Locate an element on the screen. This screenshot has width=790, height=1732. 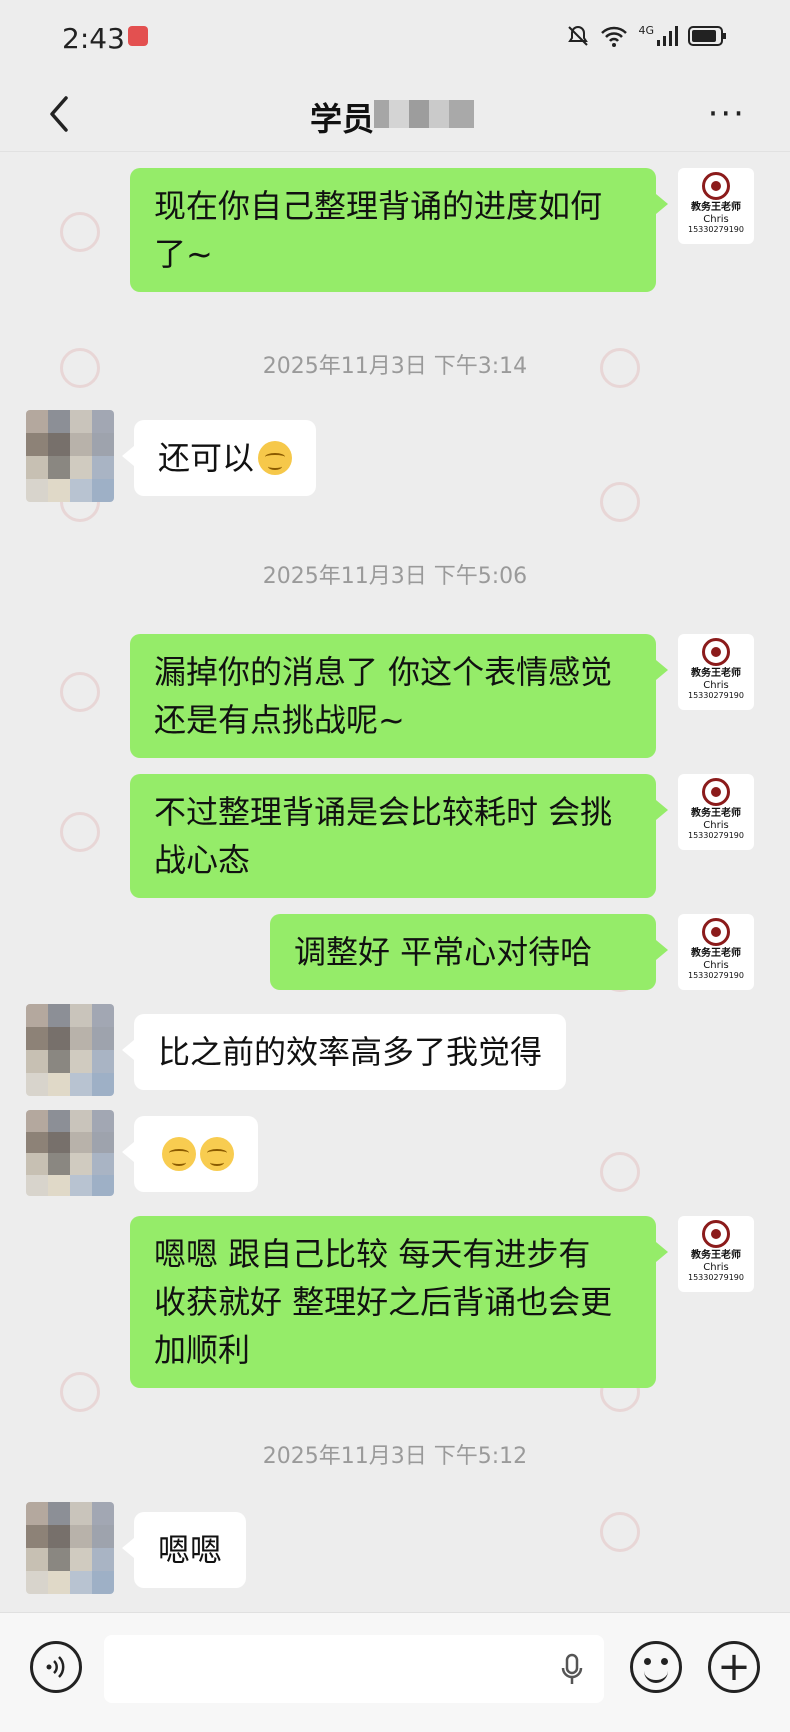
status-bar: 2:43 4G is located at coordinates (395, 39).